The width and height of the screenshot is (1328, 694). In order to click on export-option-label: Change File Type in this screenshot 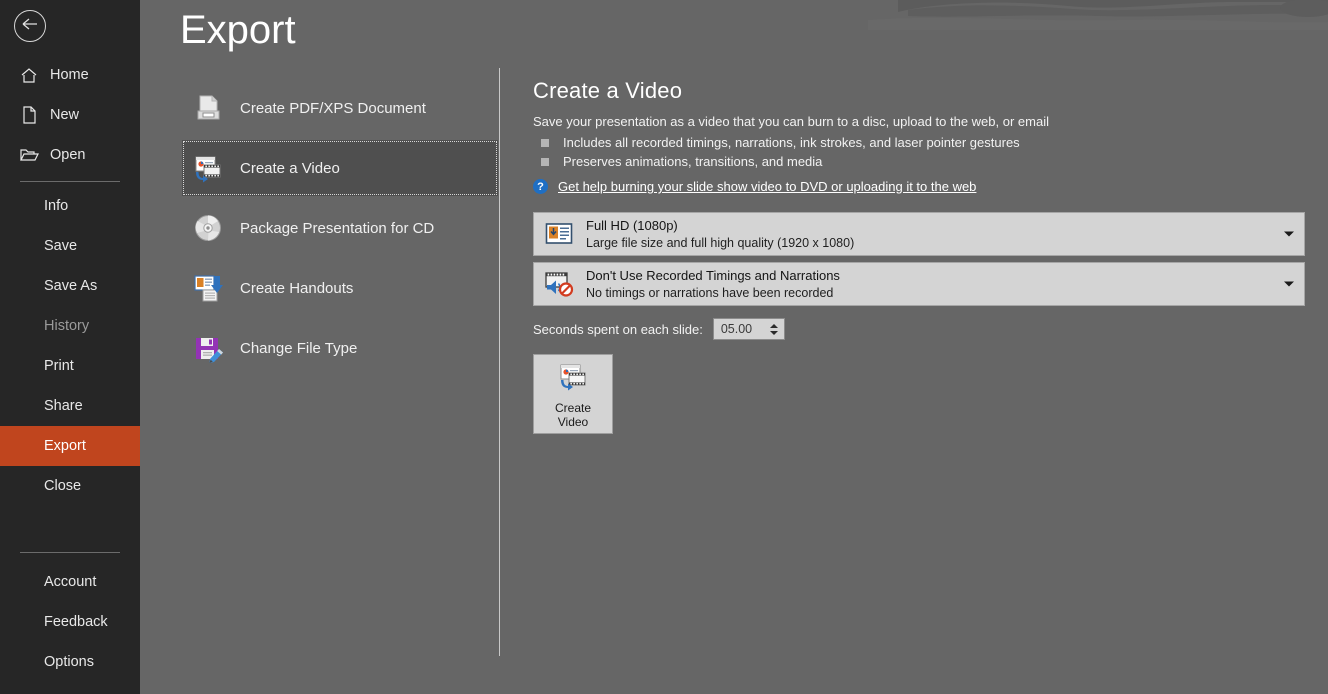, I will do `click(299, 348)`.